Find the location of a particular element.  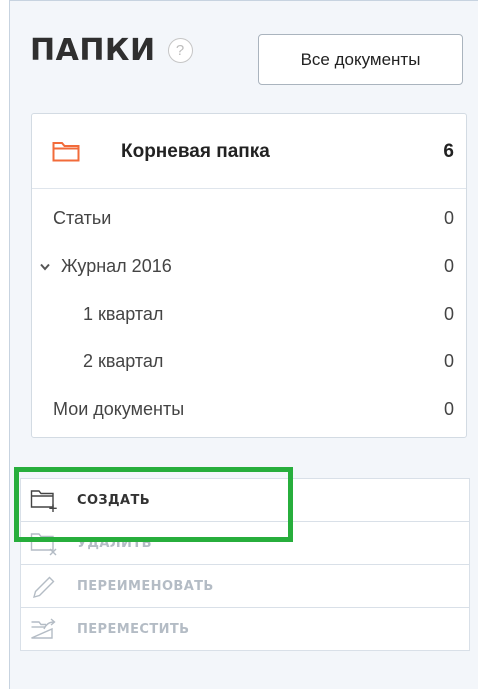

rename-label: ПЕРЕИМЕНОВАТЬ is located at coordinates (145, 586).